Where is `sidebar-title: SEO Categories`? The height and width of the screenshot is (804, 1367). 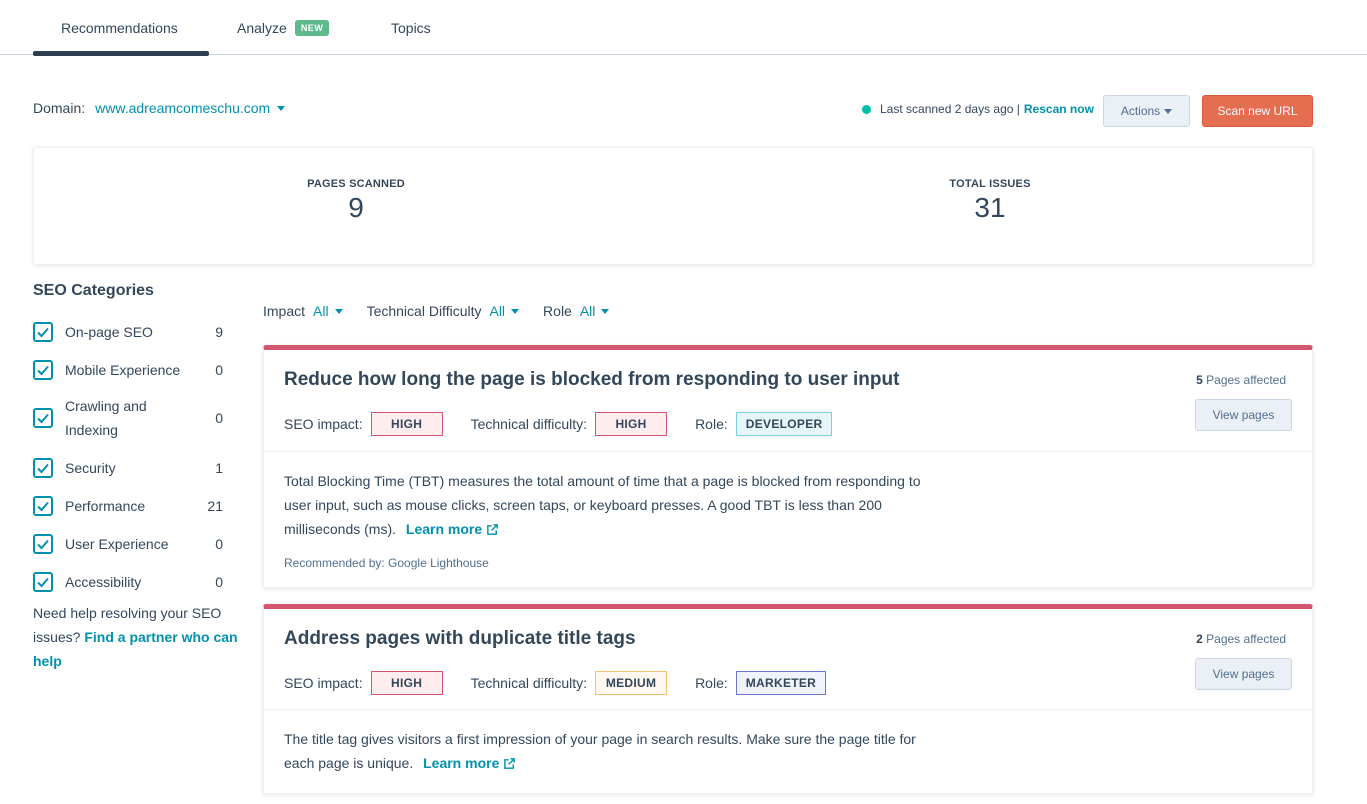
sidebar-title: SEO Categories is located at coordinates (93, 290).